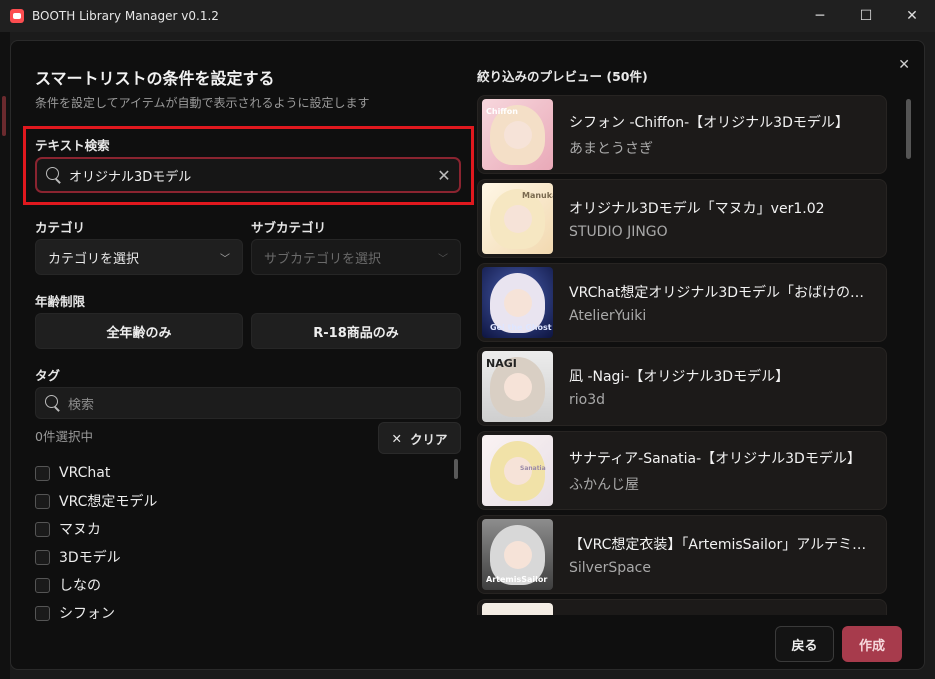  What do you see at coordinates (17, 16) in the screenshot?
I see `app-icon` at bounding box center [17, 16].